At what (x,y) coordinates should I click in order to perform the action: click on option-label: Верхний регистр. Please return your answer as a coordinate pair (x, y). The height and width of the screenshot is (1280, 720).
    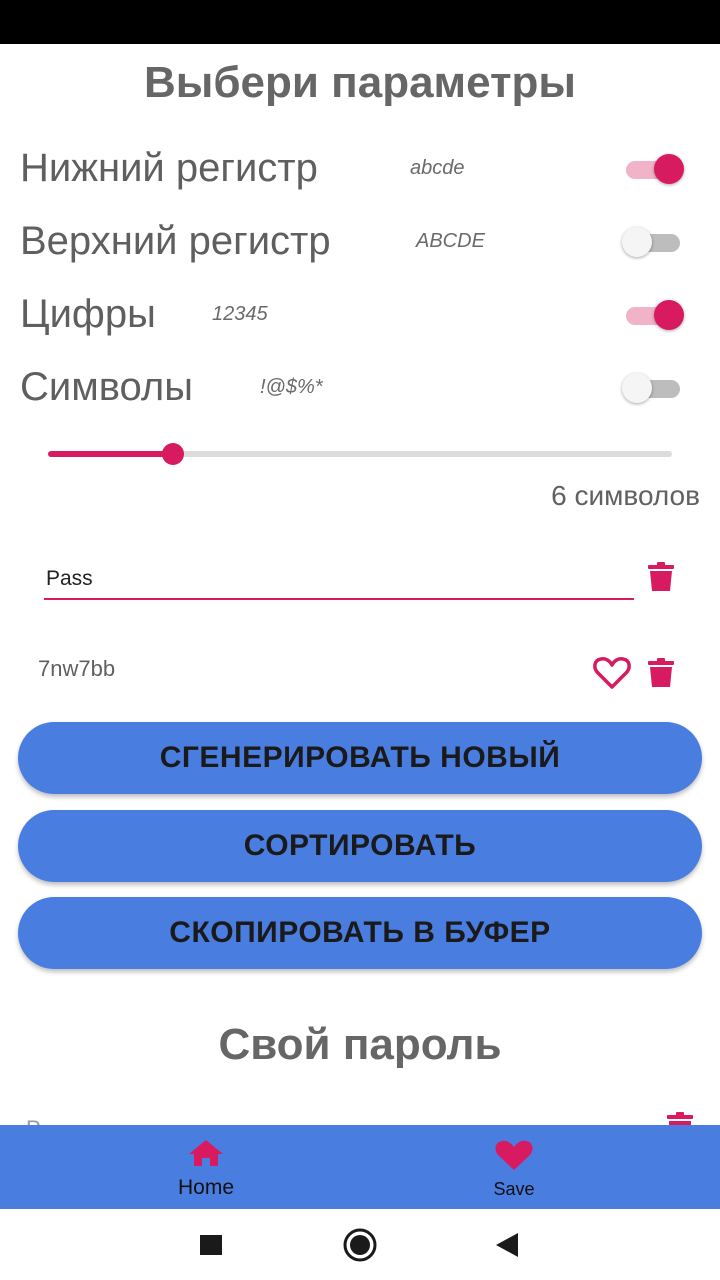
    Looking at the image, I should click on (175, 241).